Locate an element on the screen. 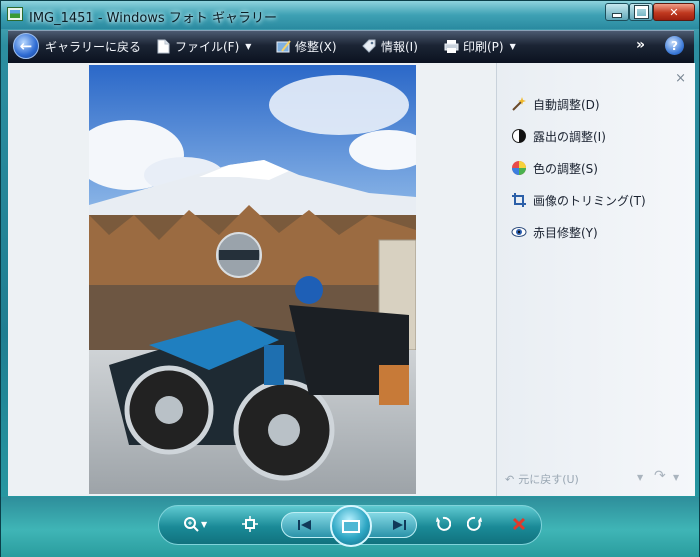  fix-button: 修整(X) is located at coordinates (306, 46).